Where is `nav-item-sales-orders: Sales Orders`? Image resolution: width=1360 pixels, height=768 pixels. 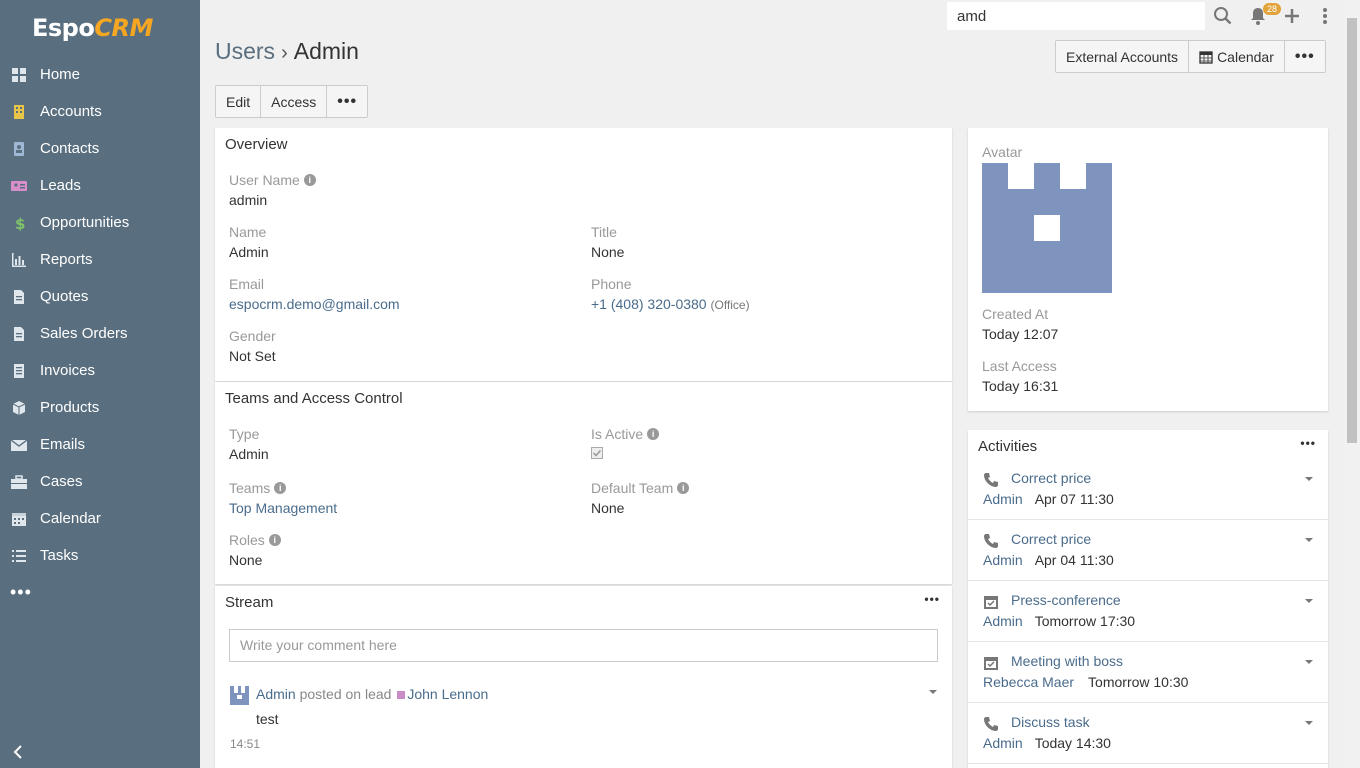 nav-item-sales-orders: Sales Orders is located at coordinates (100, 333).